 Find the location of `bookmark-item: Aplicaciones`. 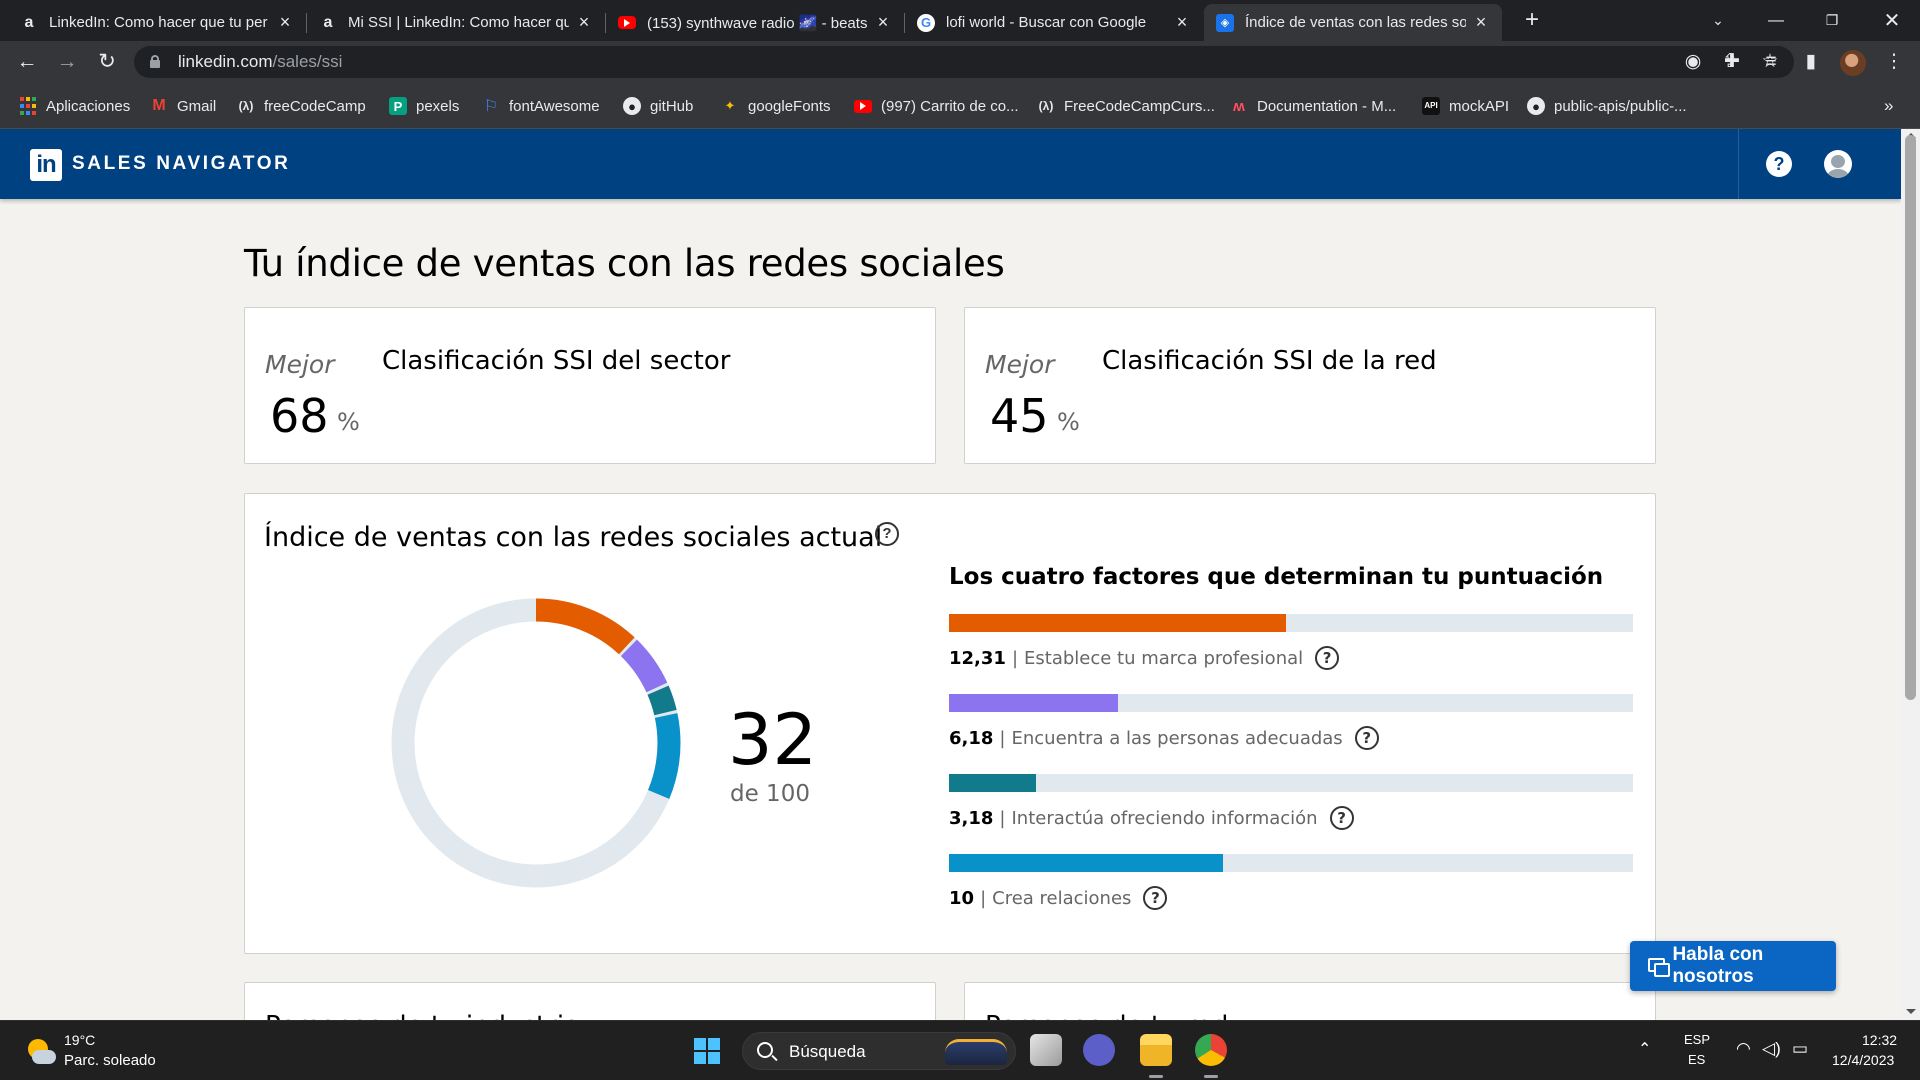

bookmark-item: Aplicaciones is located at coordinates (74, 106).